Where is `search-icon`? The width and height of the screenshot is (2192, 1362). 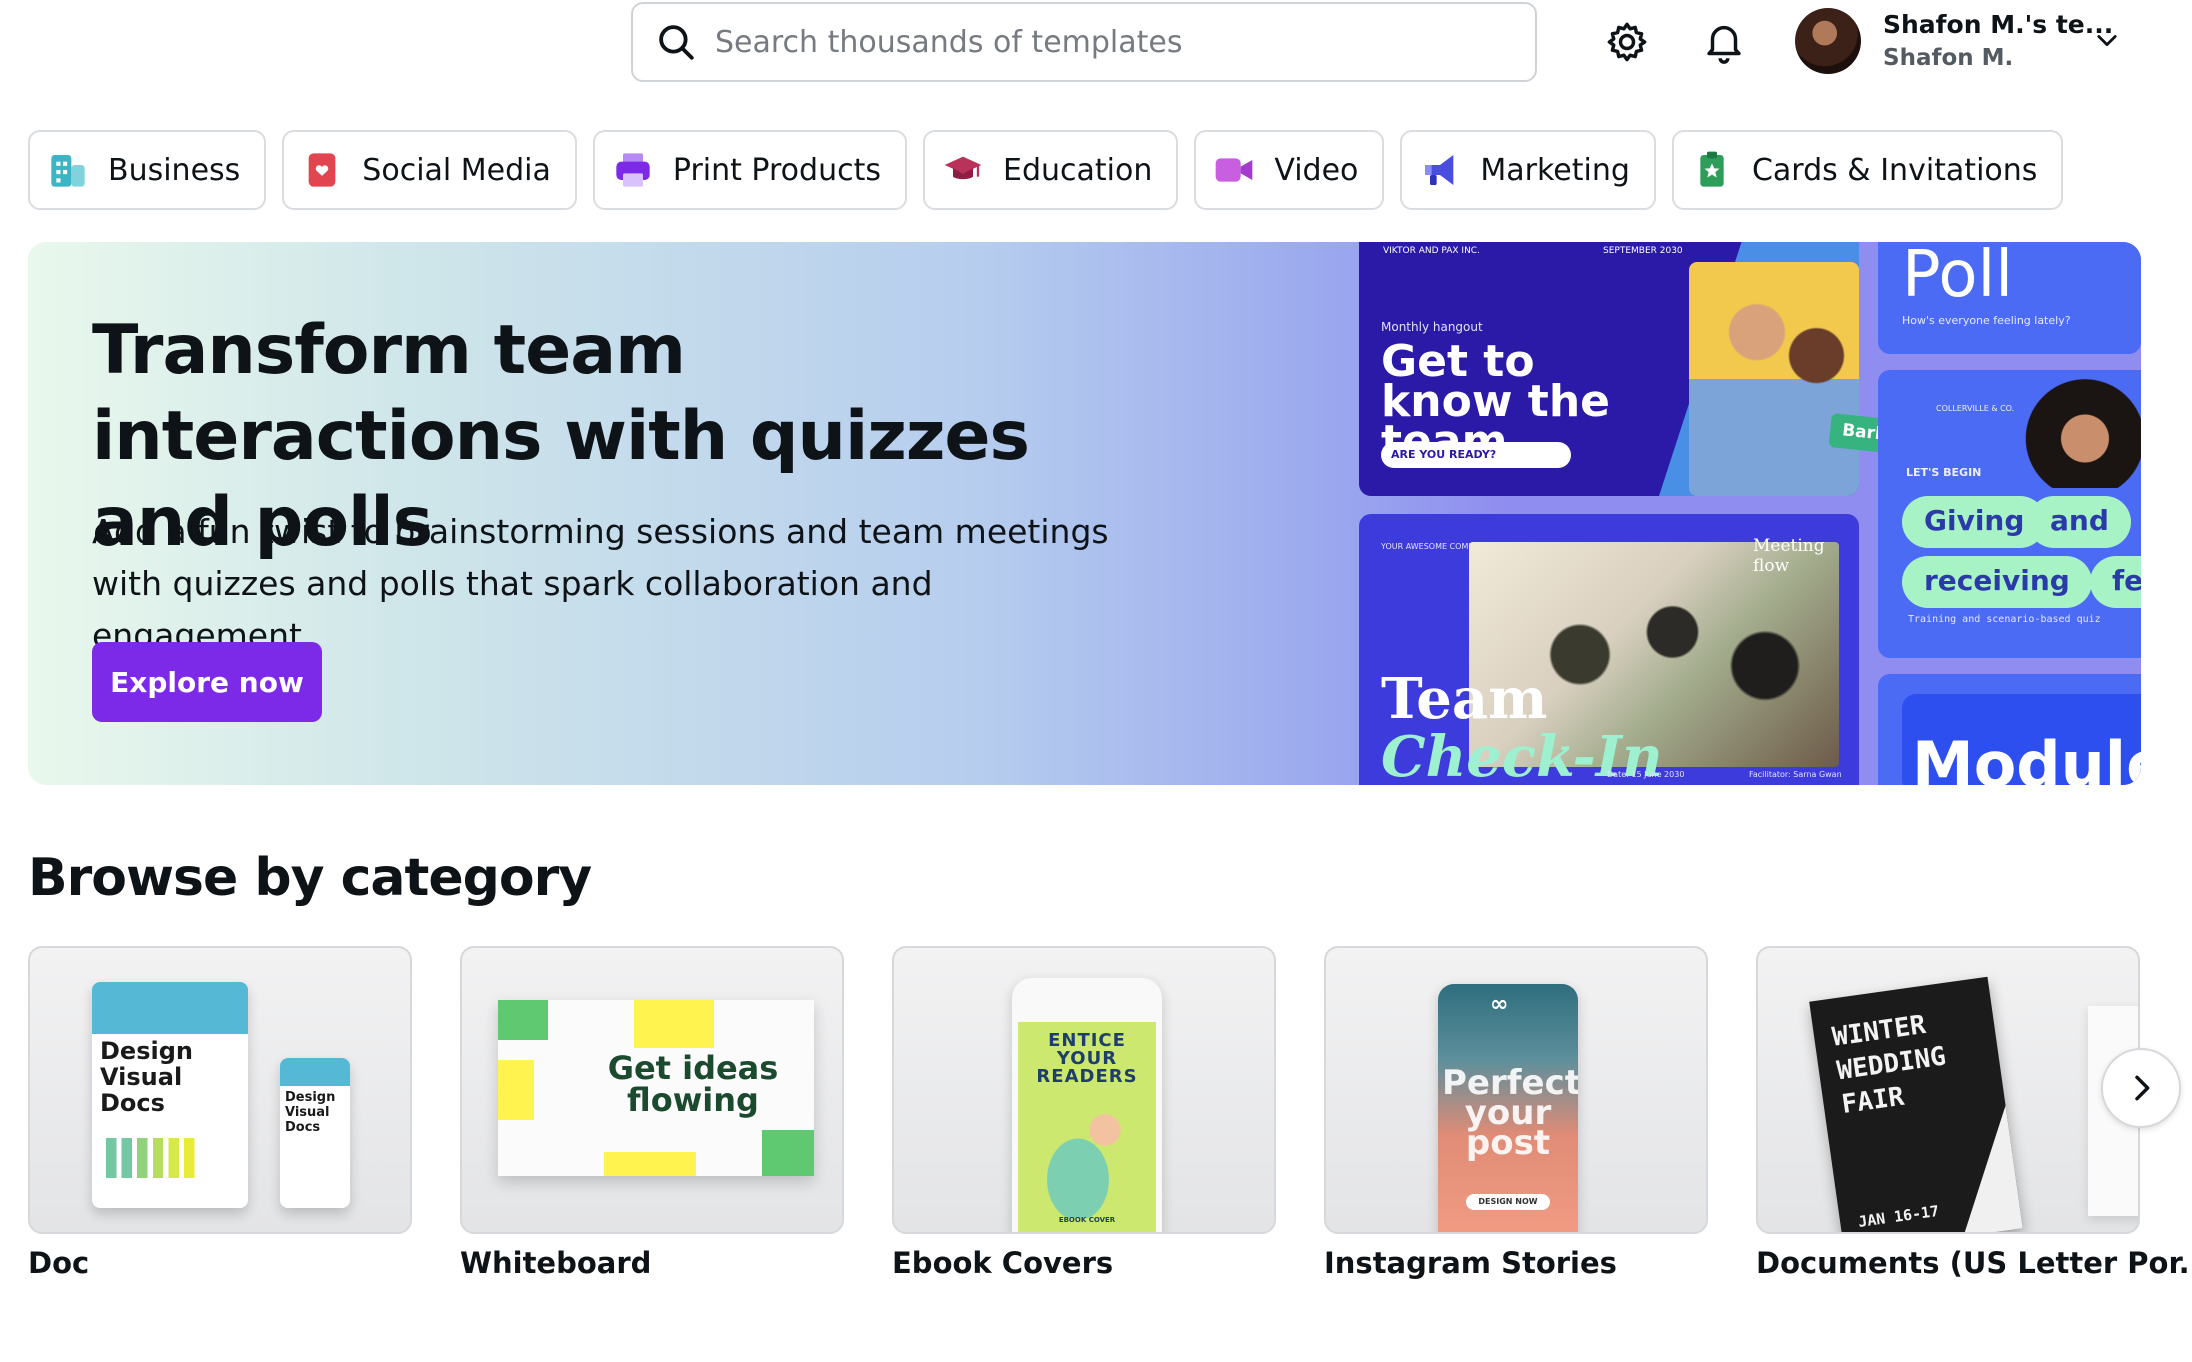
search-icon is located at coordinates (676, 42).